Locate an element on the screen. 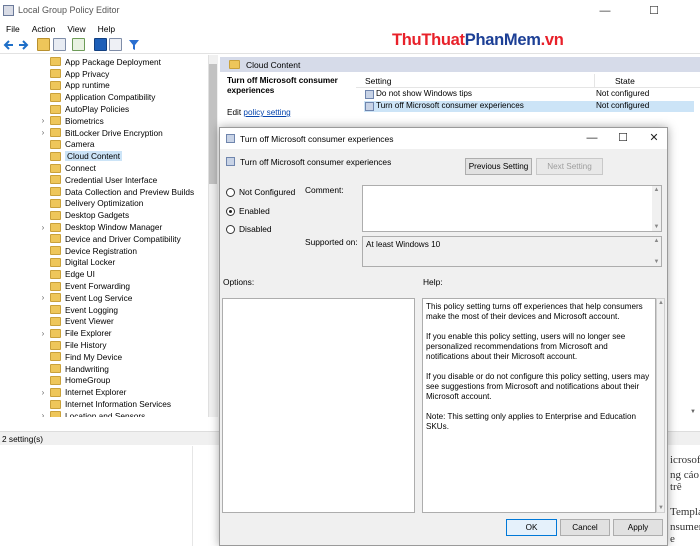 The width and height of the screenshot is (700, 546). tree-item: Delivery Optimization is located at coordinates (92, 204).